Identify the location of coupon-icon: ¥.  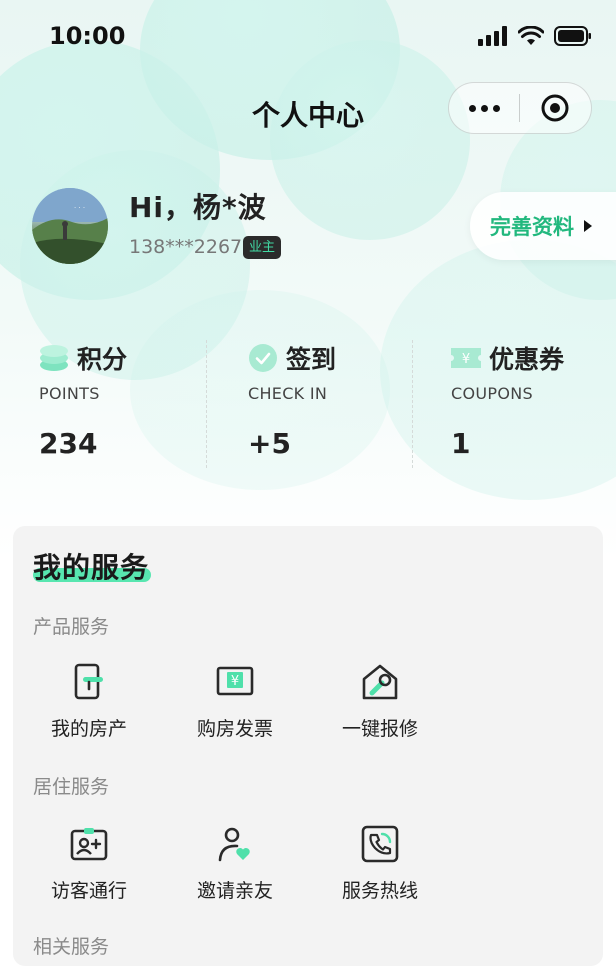
(466, 358).